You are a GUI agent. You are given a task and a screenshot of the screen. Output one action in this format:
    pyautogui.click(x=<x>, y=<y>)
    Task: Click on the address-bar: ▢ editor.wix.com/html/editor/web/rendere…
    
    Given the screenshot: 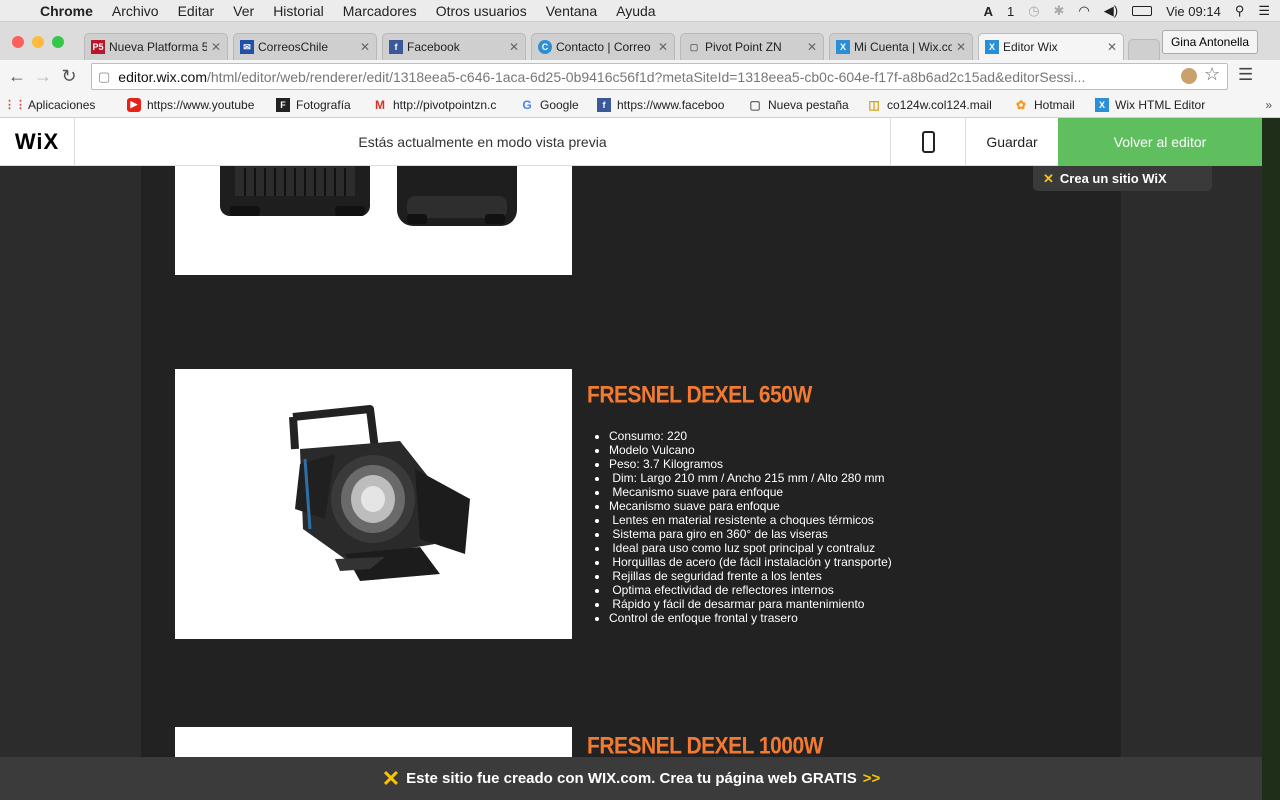 What is the action you would take?
    pyautogui.click(x=659, y=76)
    